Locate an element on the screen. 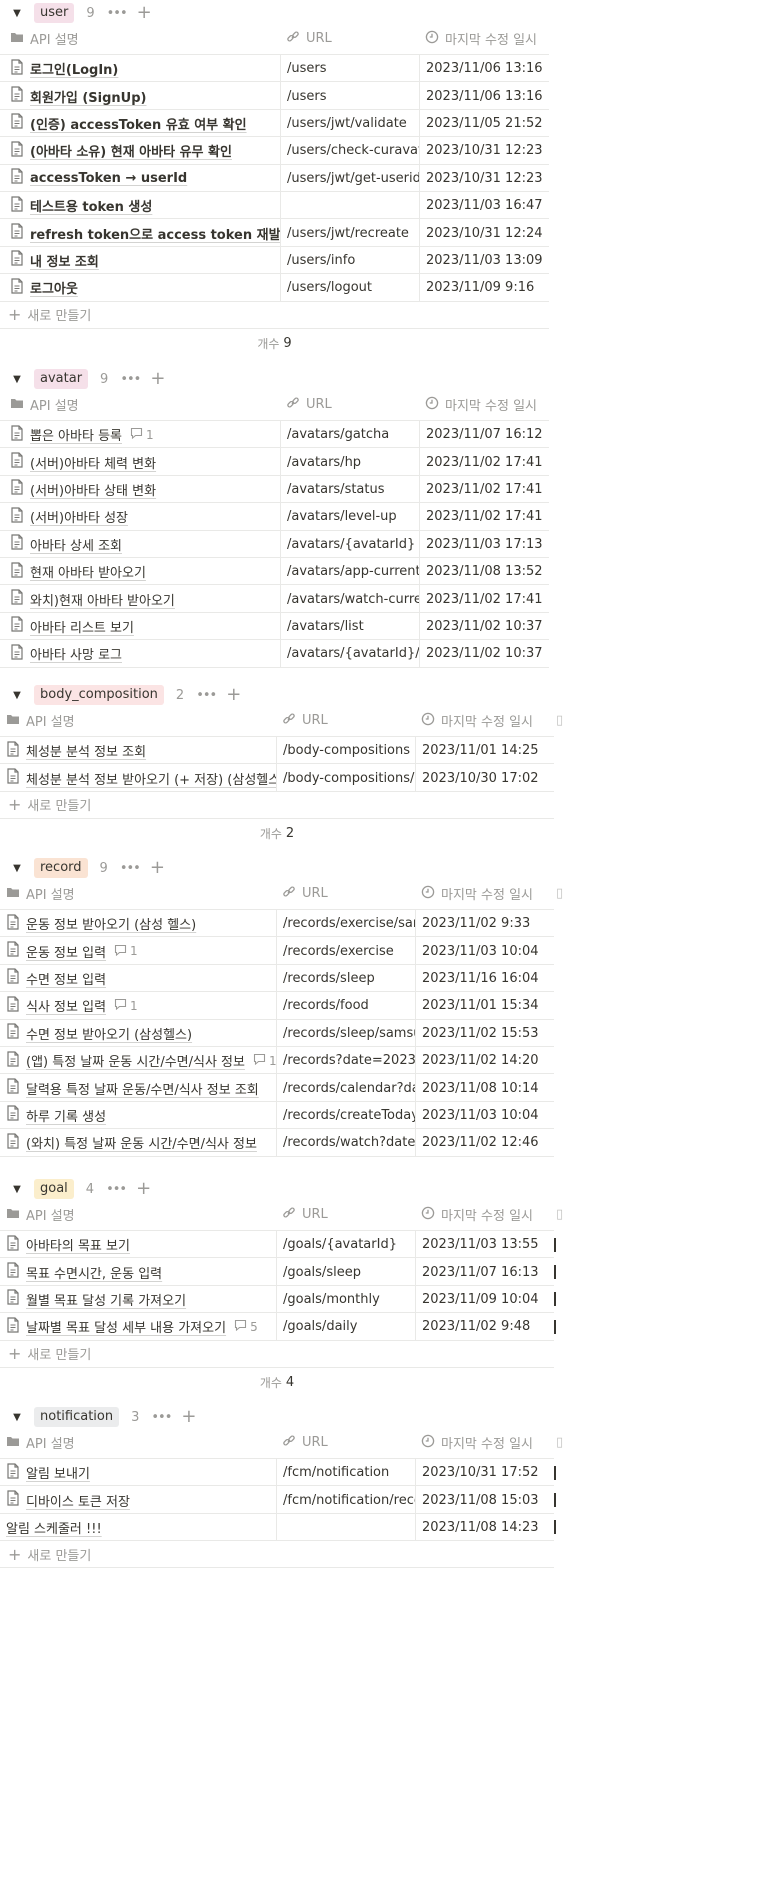 Image resolution: width=783 pixels, height=1878 pixels. row-title: 아바타 사망 로그 is located at coordinates (76, 653).